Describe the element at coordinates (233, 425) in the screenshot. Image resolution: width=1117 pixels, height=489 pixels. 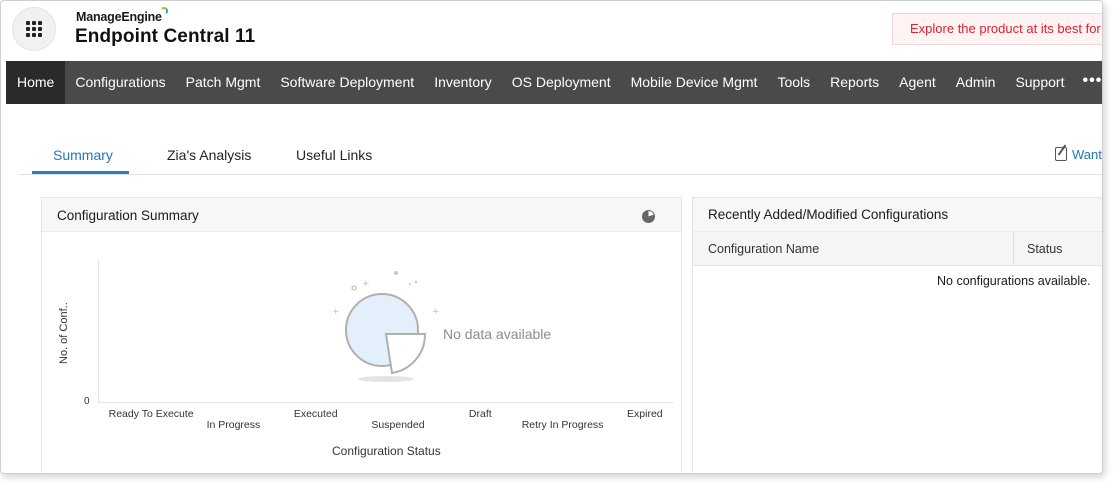
I see `x-tick-label: In Progress` at that location.